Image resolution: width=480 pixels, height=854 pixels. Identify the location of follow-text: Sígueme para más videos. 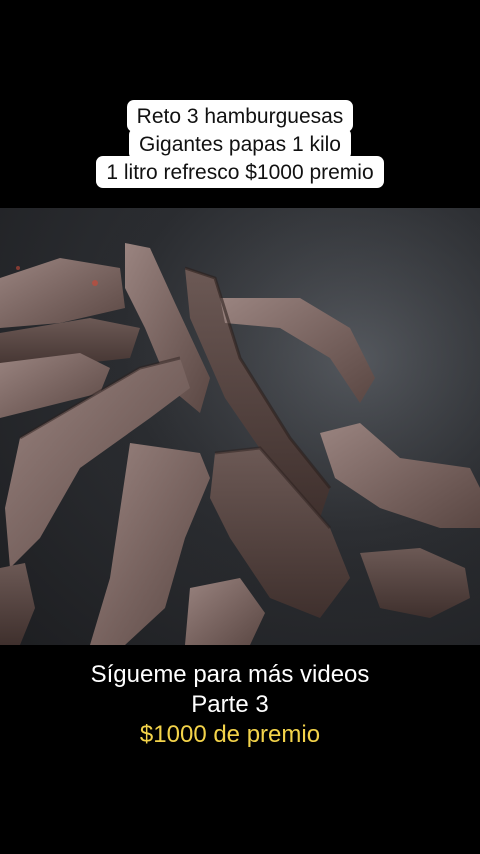
(230, 674).